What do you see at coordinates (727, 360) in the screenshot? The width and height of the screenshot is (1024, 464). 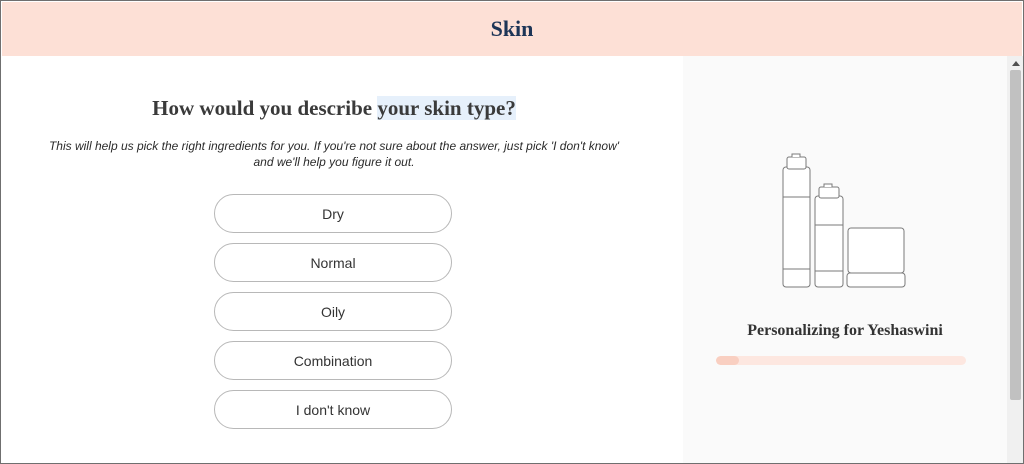 I see `progress-bar-fill` at bounding box center [727, 360].